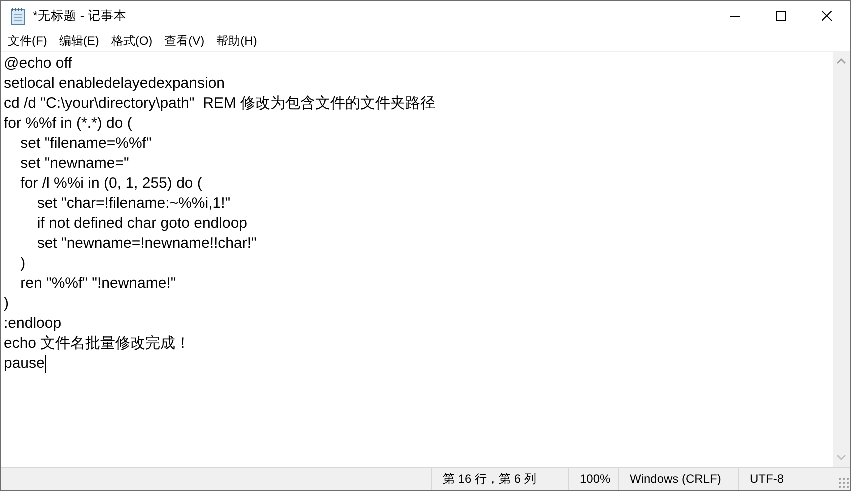  What do you see at coordinates (97, 344) in the screenshot?
I see `code-line: echo 文件名批量修改完成！` at bounding box center [97, 344].